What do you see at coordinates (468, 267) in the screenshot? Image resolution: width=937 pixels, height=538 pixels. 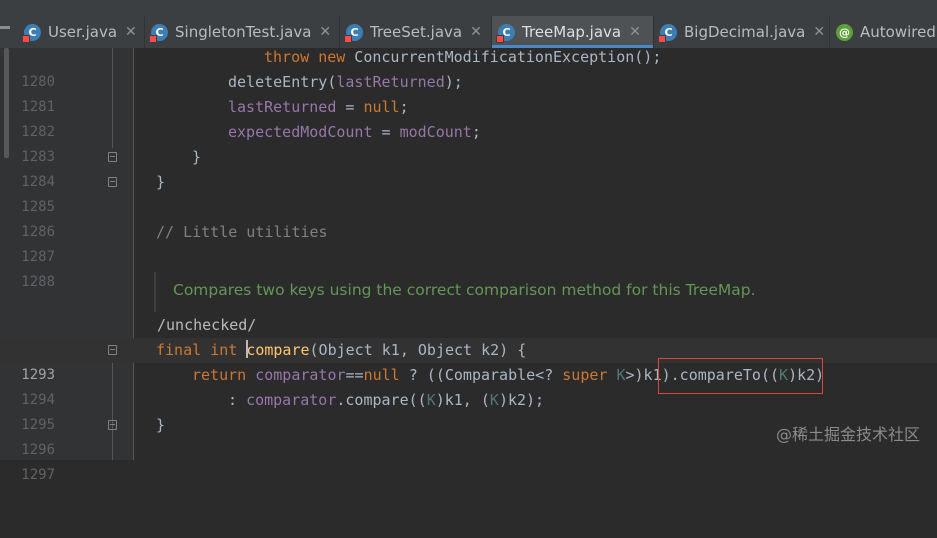 I see `code-line: 1288` at bounding box center [468, 267].